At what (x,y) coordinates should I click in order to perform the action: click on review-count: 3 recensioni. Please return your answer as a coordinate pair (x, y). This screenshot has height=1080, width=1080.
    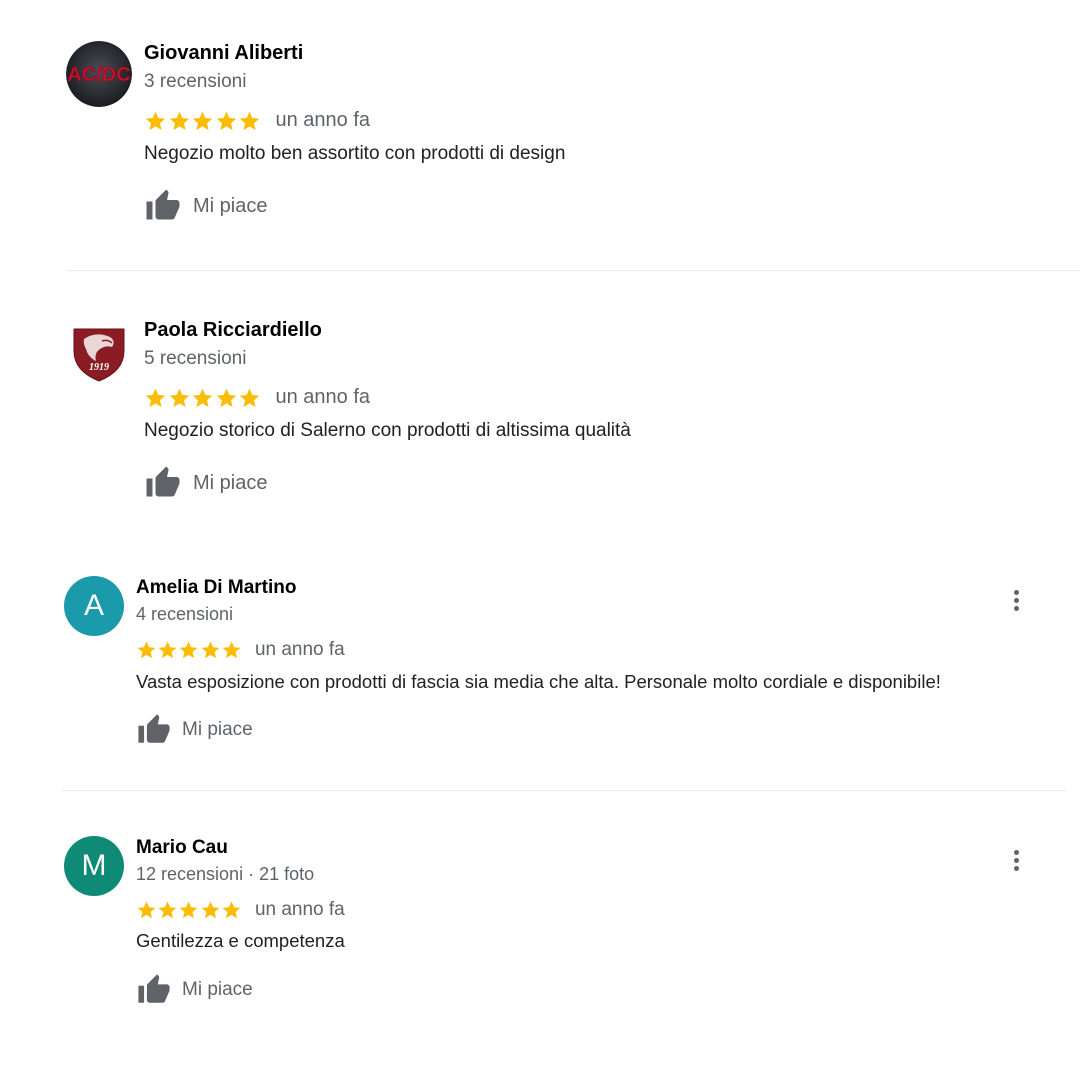
    Looking at the image, I should click on (195, 82).